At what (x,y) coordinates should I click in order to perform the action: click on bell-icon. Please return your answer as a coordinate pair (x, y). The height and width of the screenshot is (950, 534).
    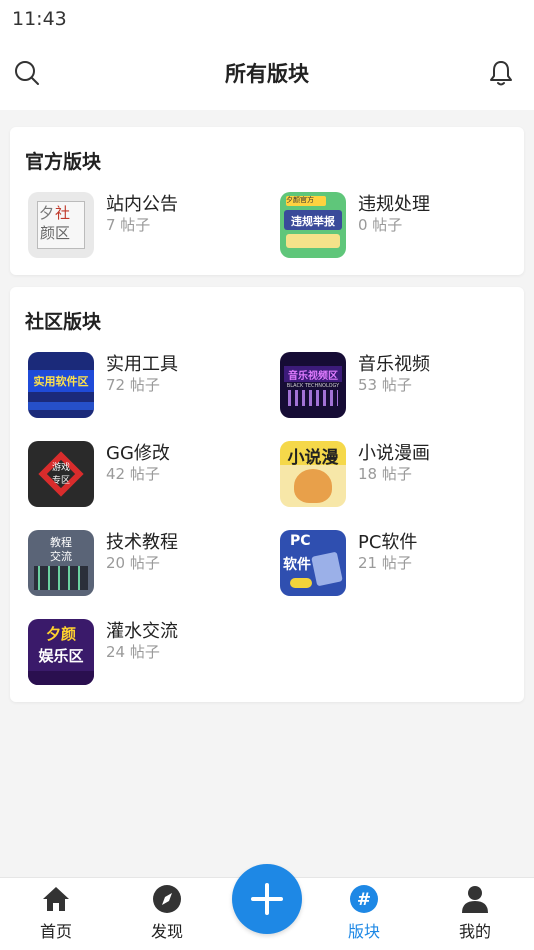
    Looking at the image, I should click on (501, 73).